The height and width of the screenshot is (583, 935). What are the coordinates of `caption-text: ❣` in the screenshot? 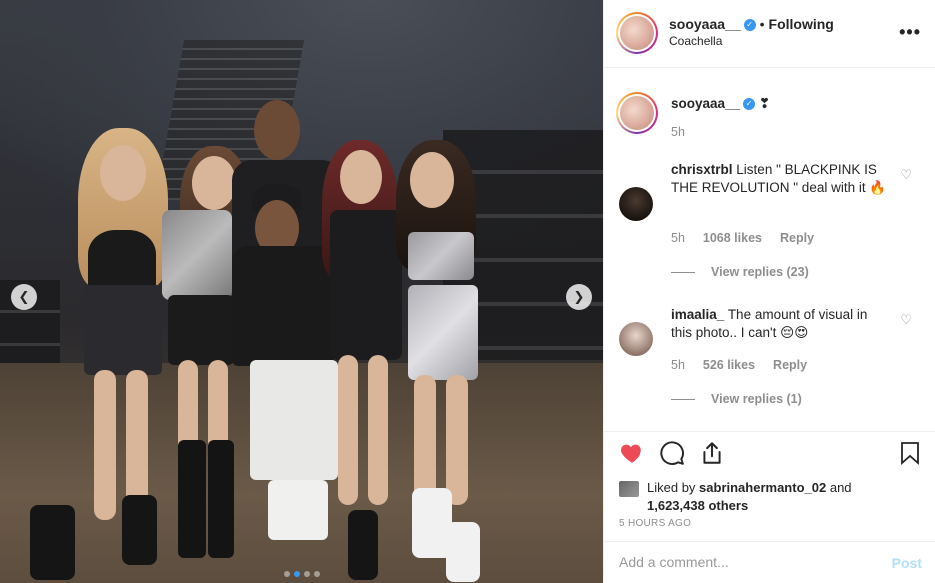 It's located at (764, 103).